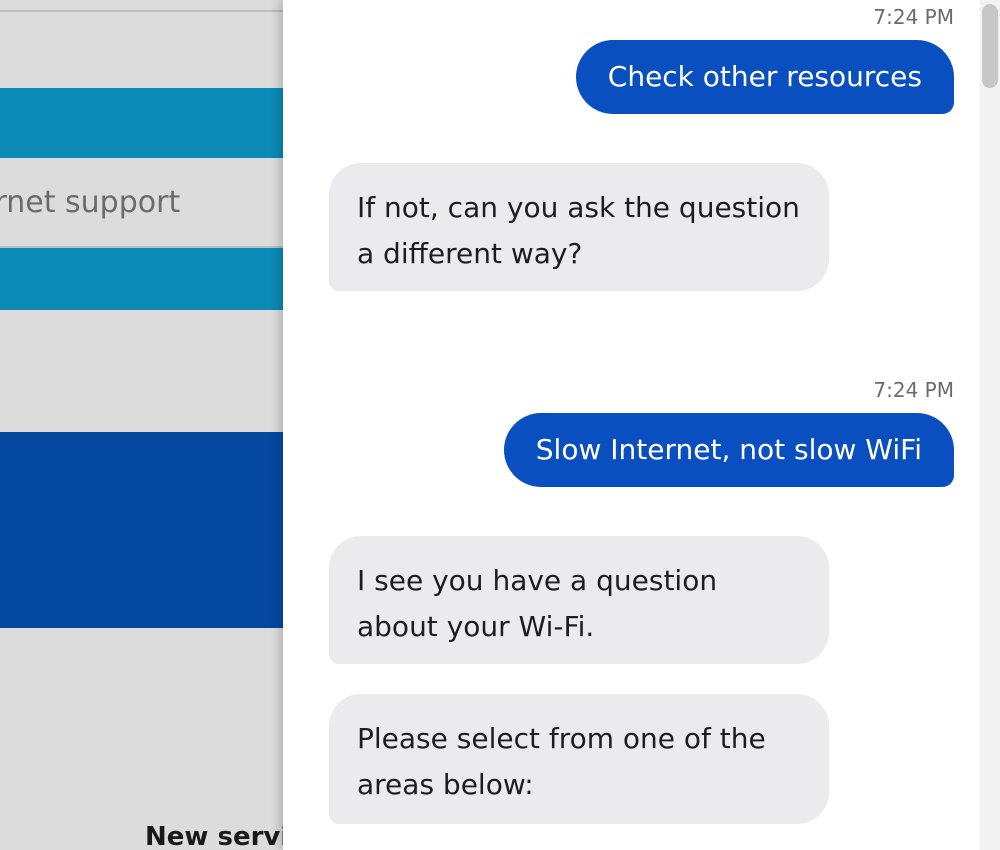 The image size is (1000, 850). What do you see at coordinates (728, 450) in the screenshot?
I see `user-message-bubble: Slow Internet, not slow WiFi` at bounding box center [728, 450].